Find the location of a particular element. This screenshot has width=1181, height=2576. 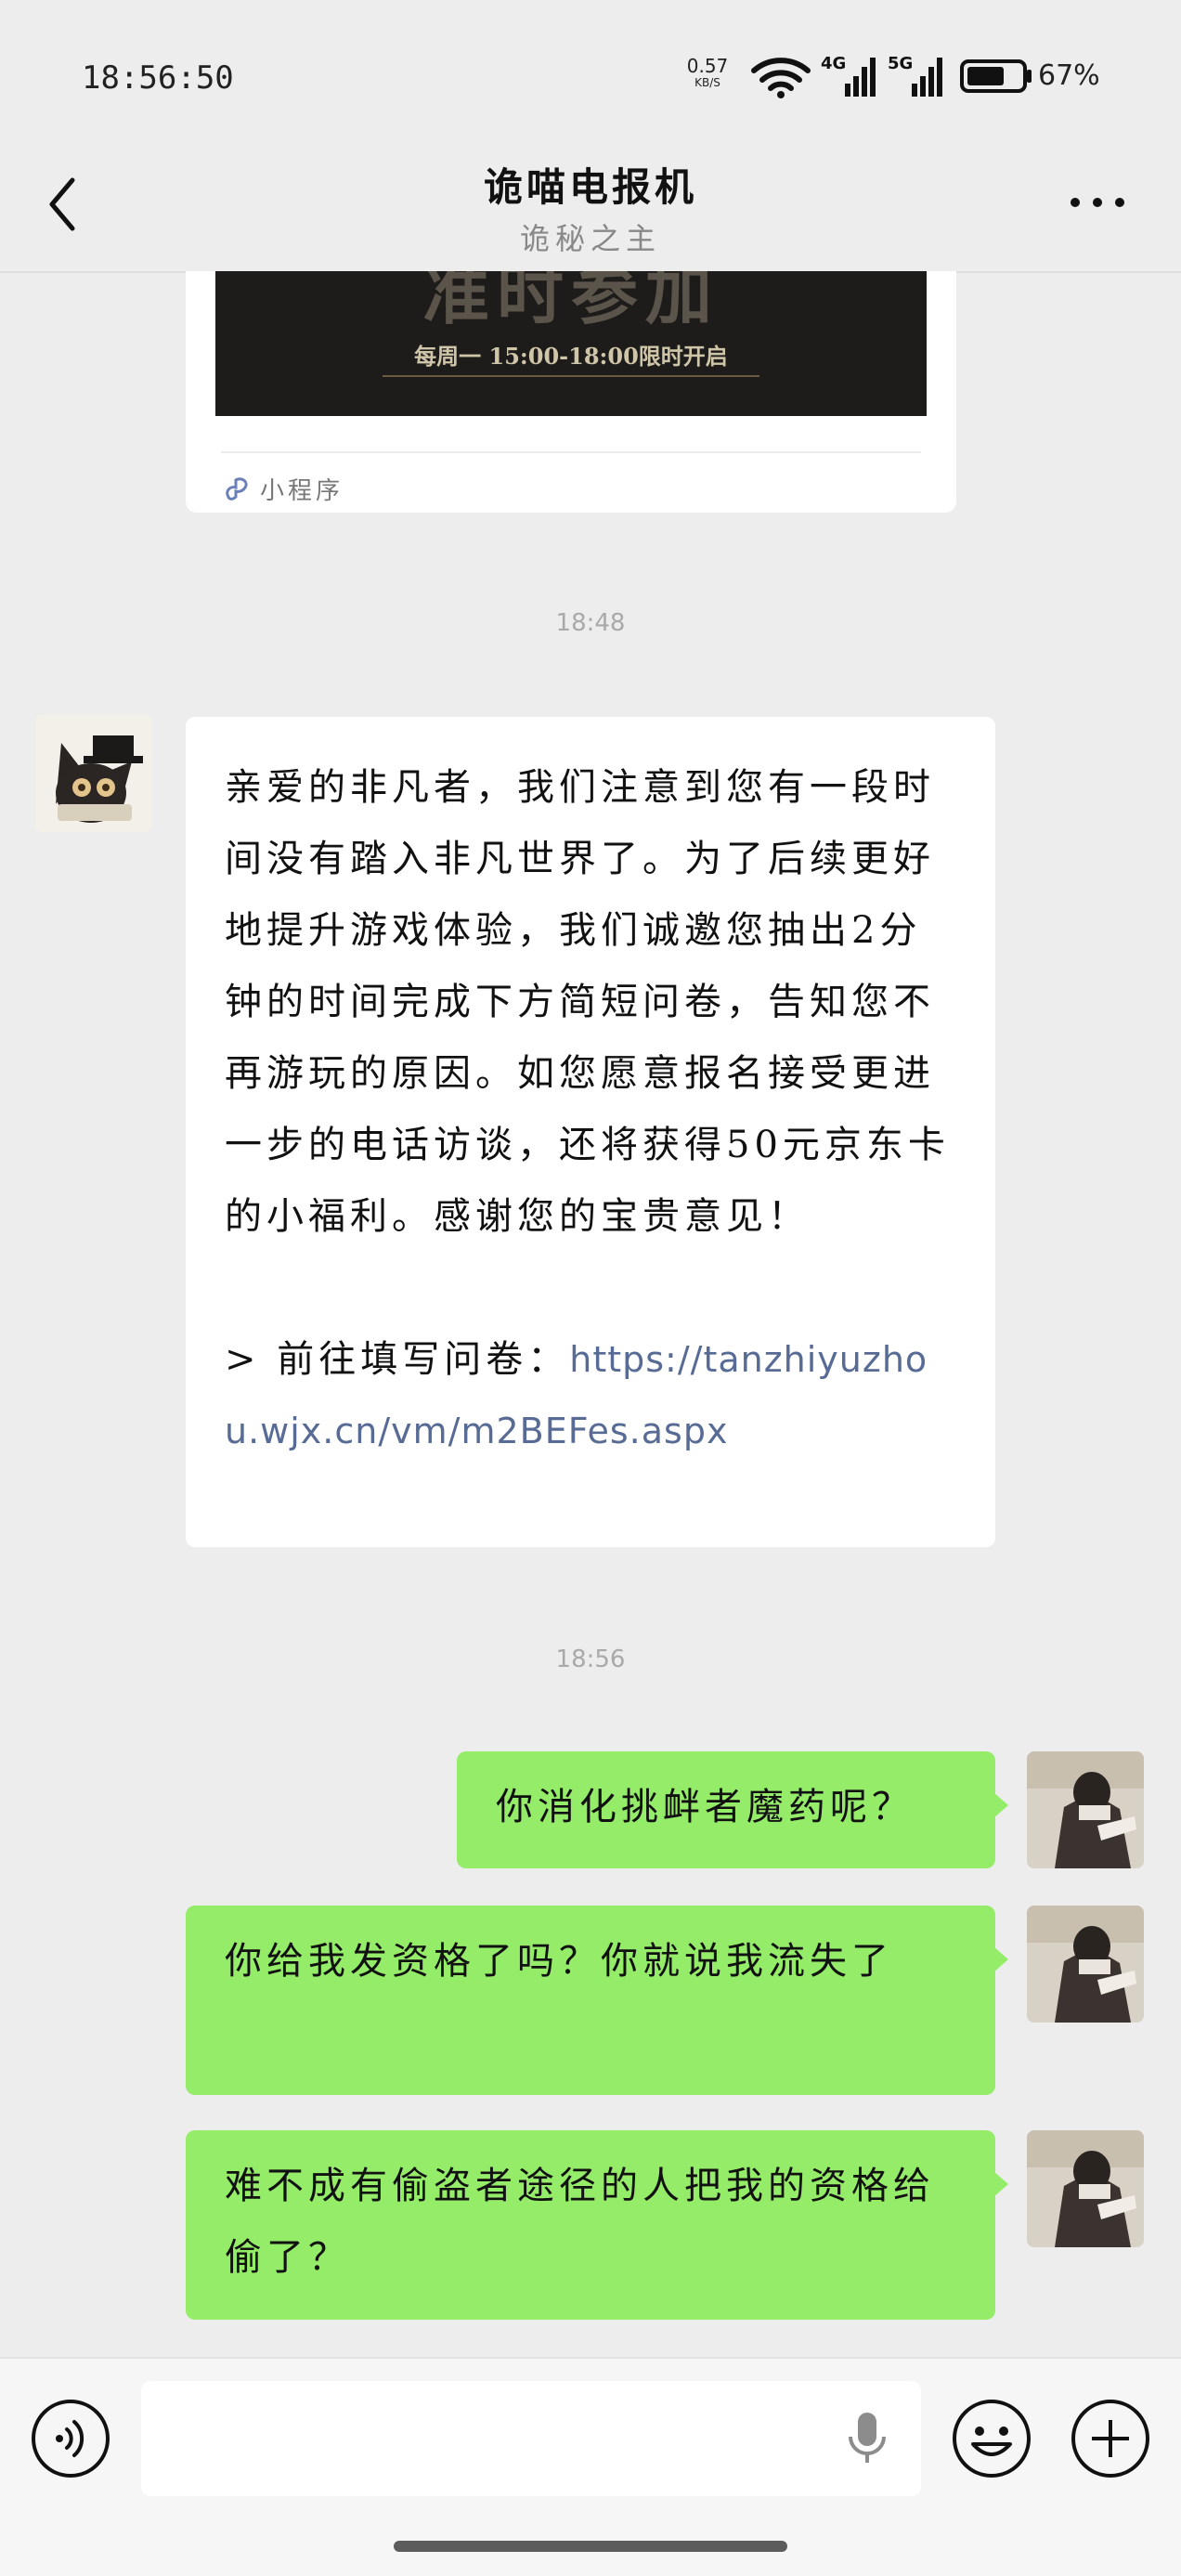

banner-divider is located at coordinates (571, 376).